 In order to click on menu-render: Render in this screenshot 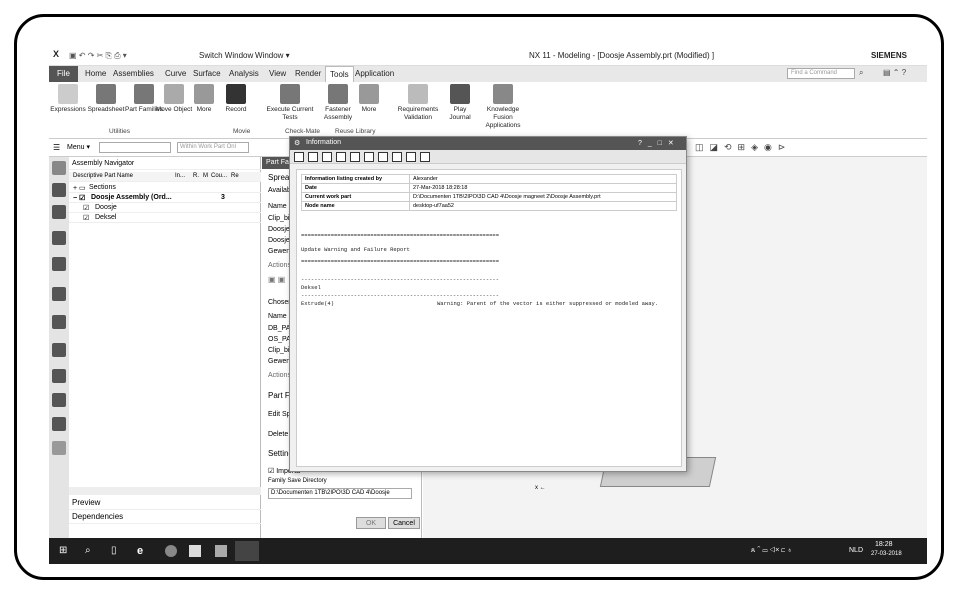, I will do `click(308, 73)`.